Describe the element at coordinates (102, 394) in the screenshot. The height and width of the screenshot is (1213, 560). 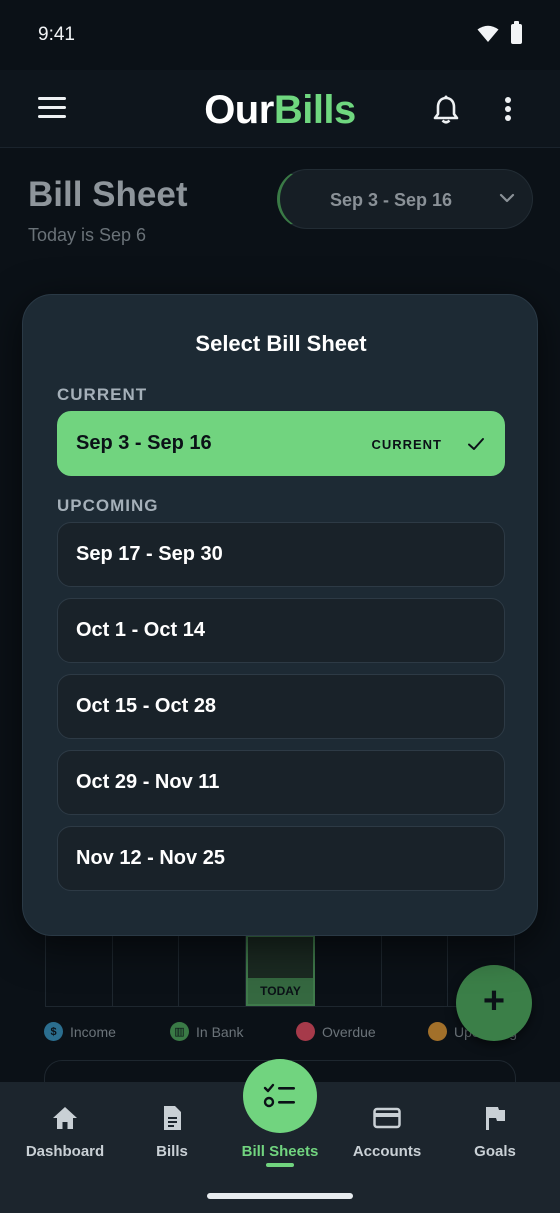
I see `section-label-current: CURRENT` at that location.